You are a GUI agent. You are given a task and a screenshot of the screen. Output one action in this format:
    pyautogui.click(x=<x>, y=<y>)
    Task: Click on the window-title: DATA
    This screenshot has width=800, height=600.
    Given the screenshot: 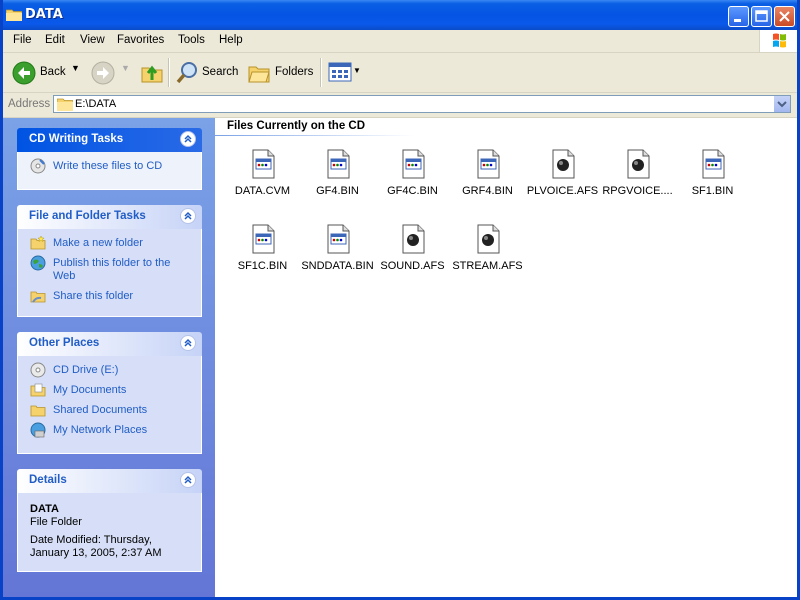 What is the action you would take?
    pyautogui.click(x=44, y=14)
    